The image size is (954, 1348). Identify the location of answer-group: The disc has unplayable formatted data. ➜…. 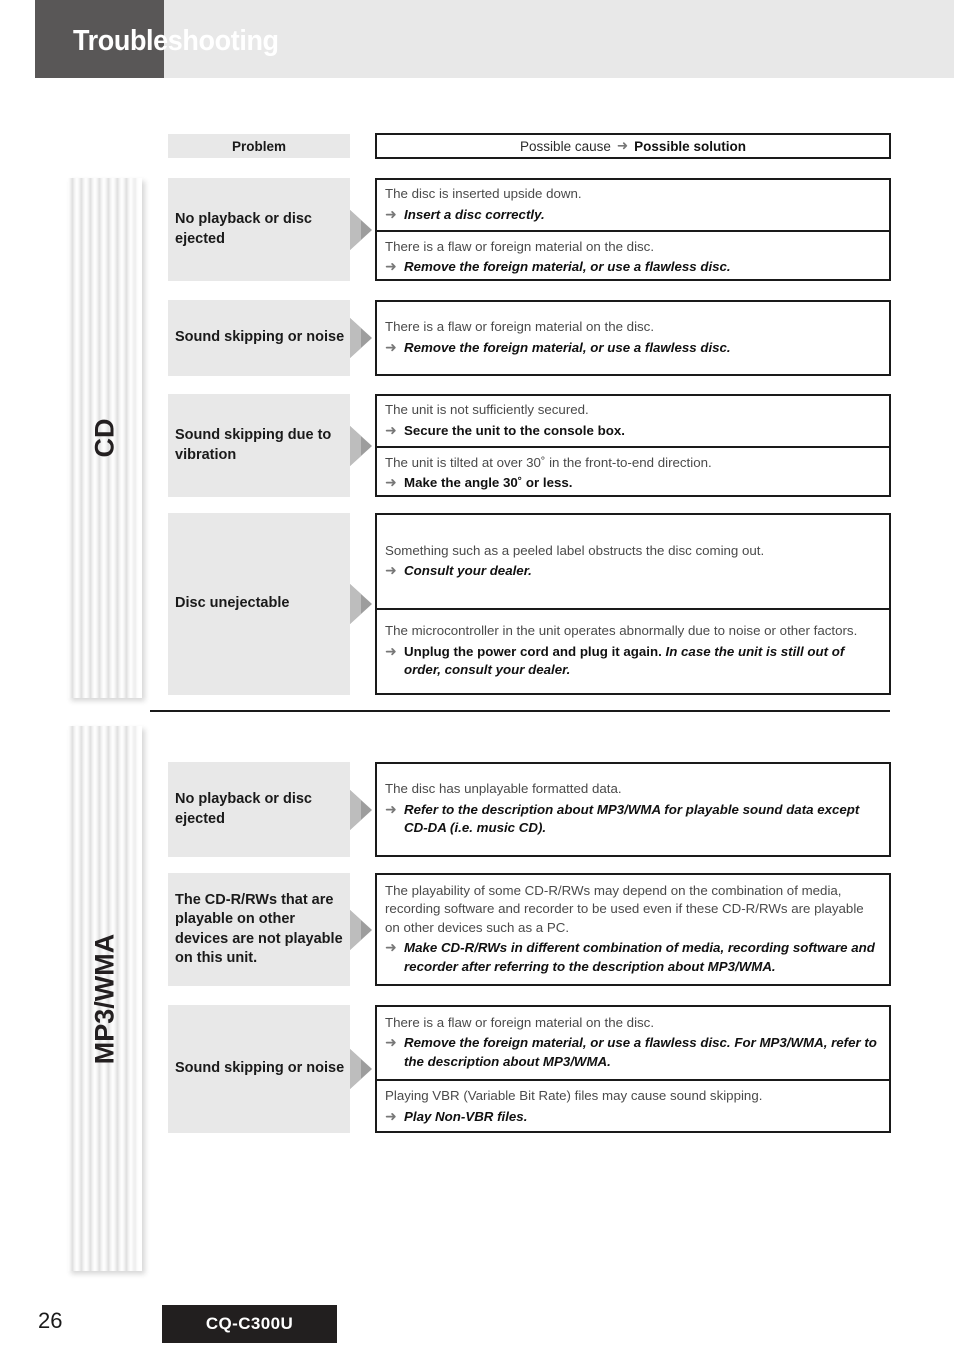
(633, 809).